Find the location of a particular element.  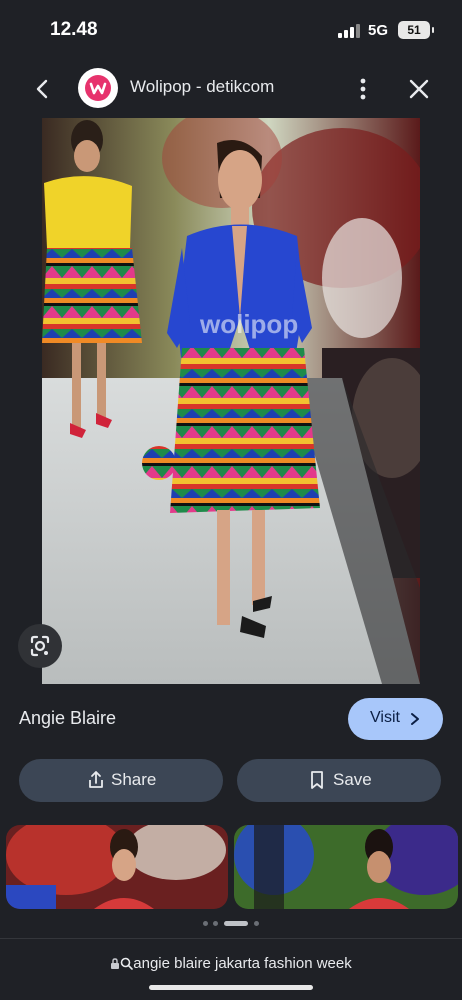

network-type: 5G is located at coordinates (378, 30).